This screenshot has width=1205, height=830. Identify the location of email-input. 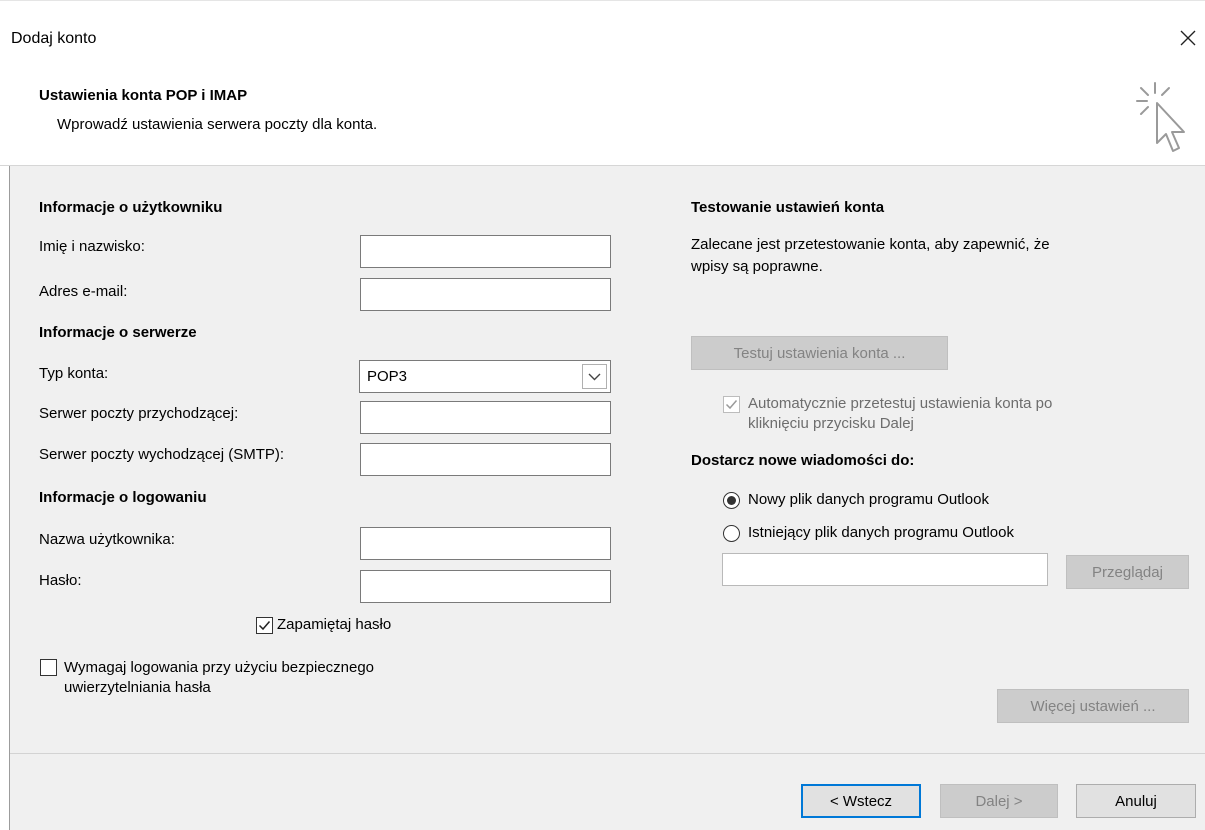
(485, 294).